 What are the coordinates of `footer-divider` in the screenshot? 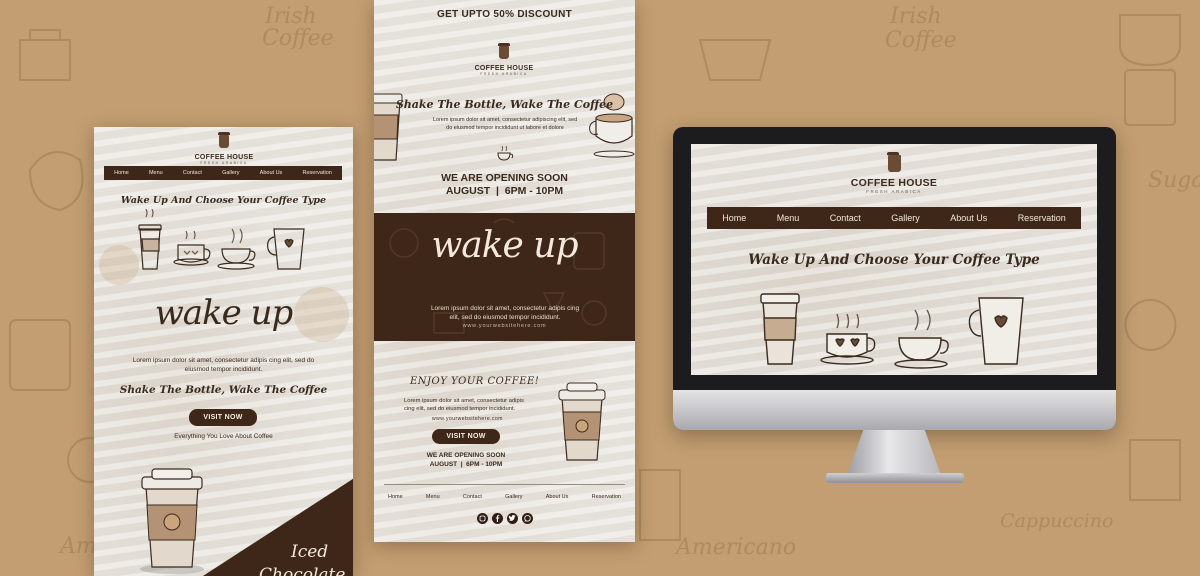 It's located at (504, 484).